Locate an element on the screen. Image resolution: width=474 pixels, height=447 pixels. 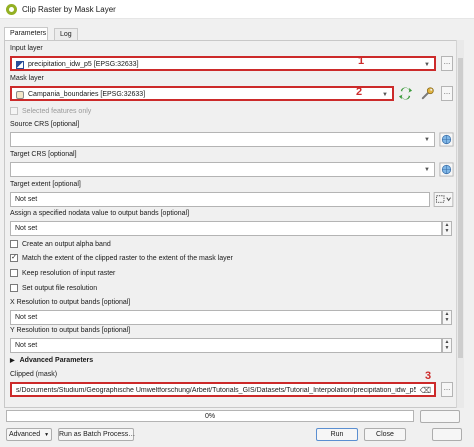
annotation-marker-1: 1 is located at coordinates (361, 61).